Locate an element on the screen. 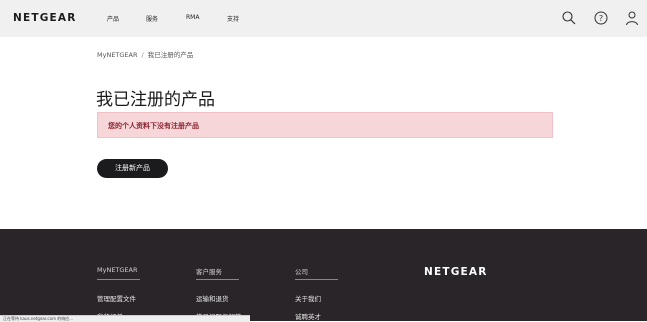 The width and height of the screenshot is (647, 322). nav-support: 支持 is located at coordinates (233, 18).